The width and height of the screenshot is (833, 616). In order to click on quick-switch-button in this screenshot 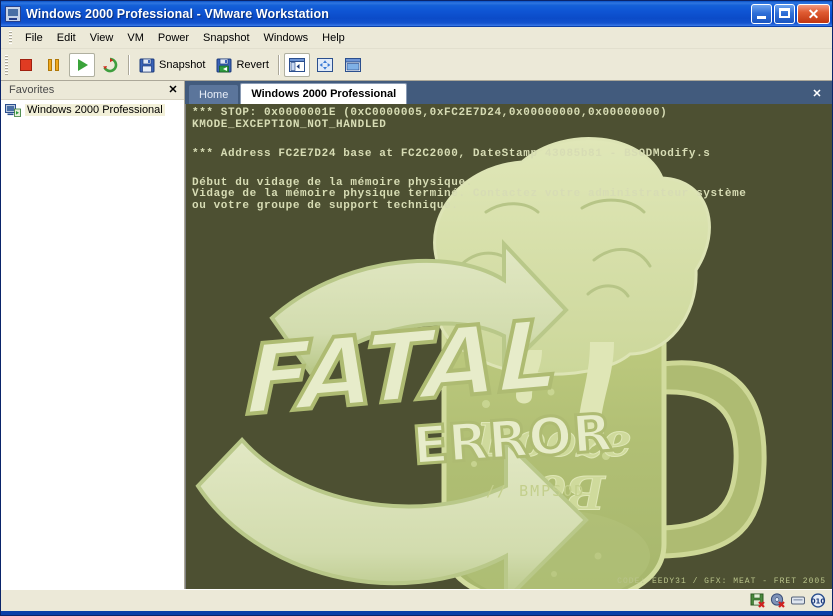, I will do `click(353, 65)`.